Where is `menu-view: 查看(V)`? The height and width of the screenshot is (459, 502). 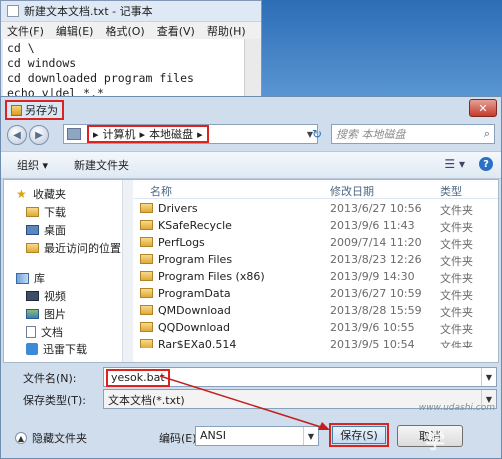 menu-view: 查看(V) is located at coordinates (176, 31).